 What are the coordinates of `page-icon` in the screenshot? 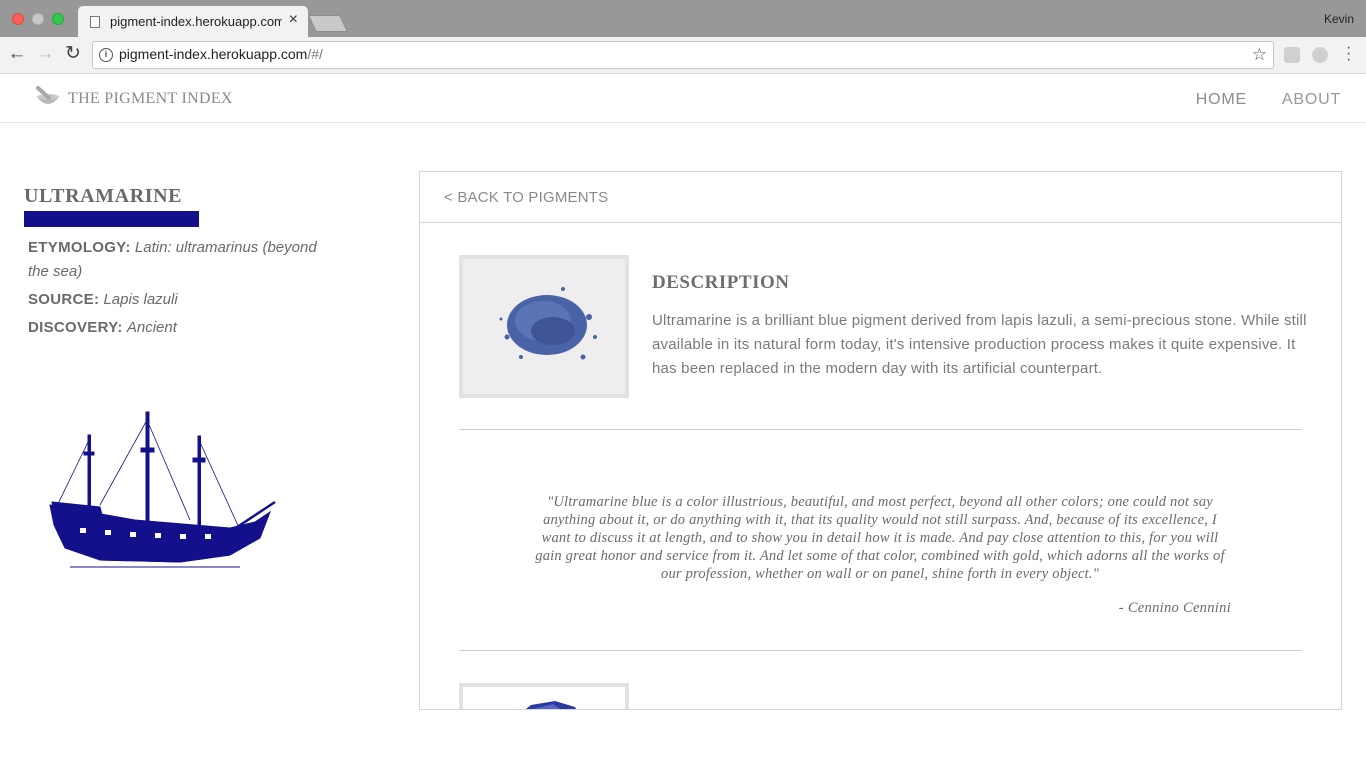 It's located at (95, 22).